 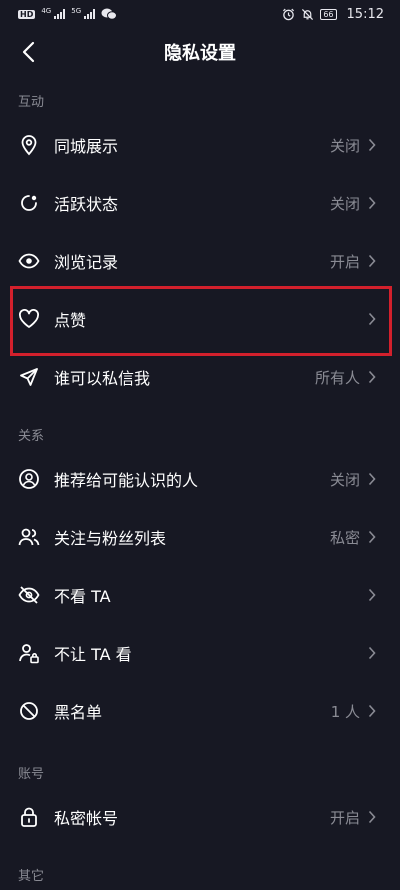 I want to click on row-follow-fans-list: 关注与粉丝列表 私密, so click(x=200, y=537).